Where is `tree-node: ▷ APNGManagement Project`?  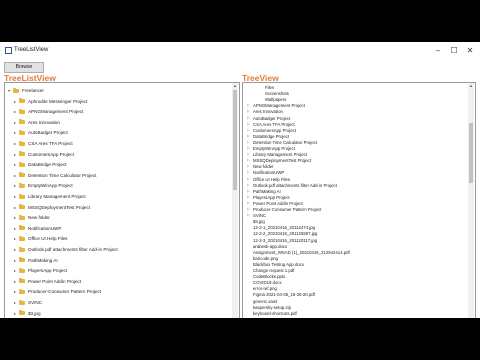 tree-node: ▷ APNGManagement Project is located at coordinates (355, 106).